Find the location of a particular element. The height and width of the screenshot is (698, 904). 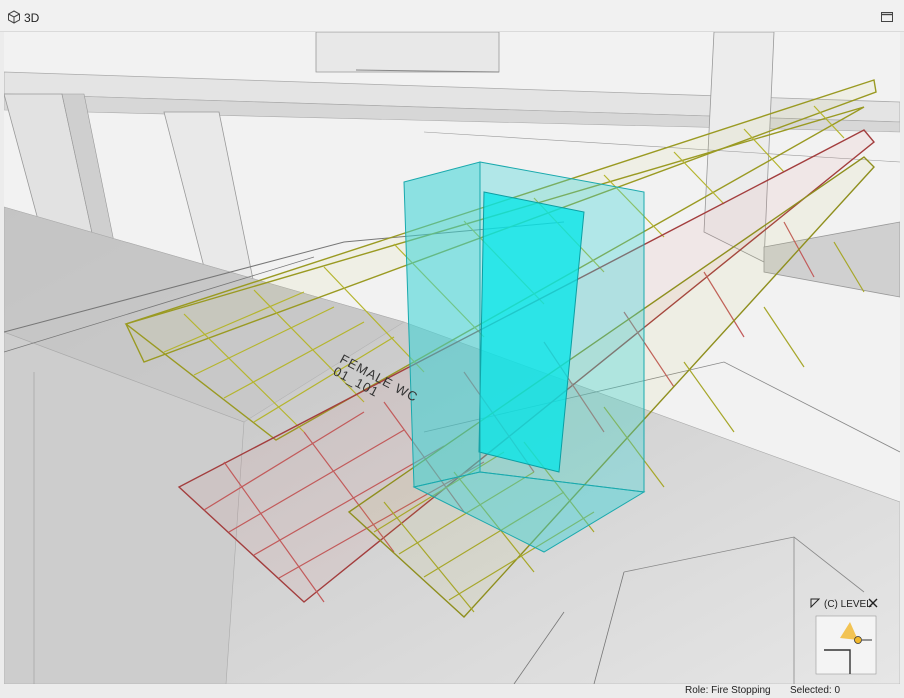

maximize-icon is located at coordinates (887, 17).